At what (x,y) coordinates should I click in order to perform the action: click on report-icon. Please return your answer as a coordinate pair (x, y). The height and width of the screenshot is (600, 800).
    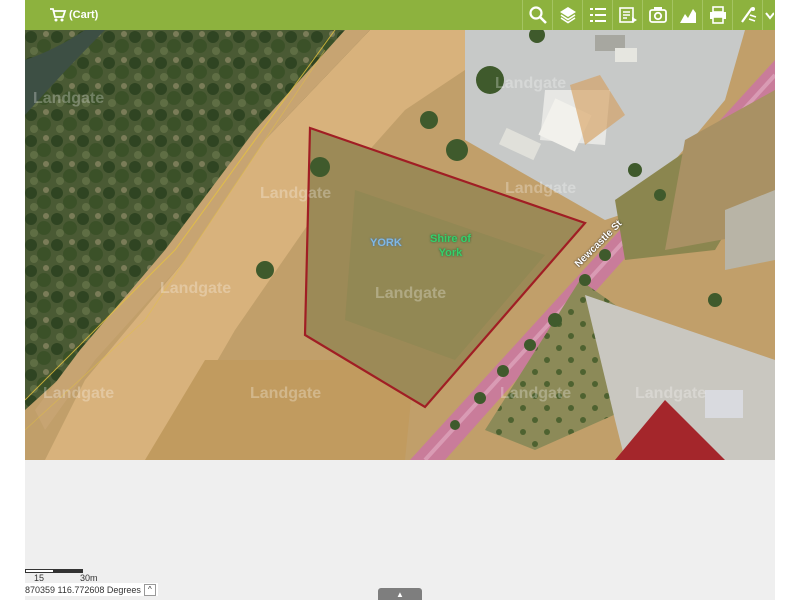
    Looking at the image, I should click on (627, 15).